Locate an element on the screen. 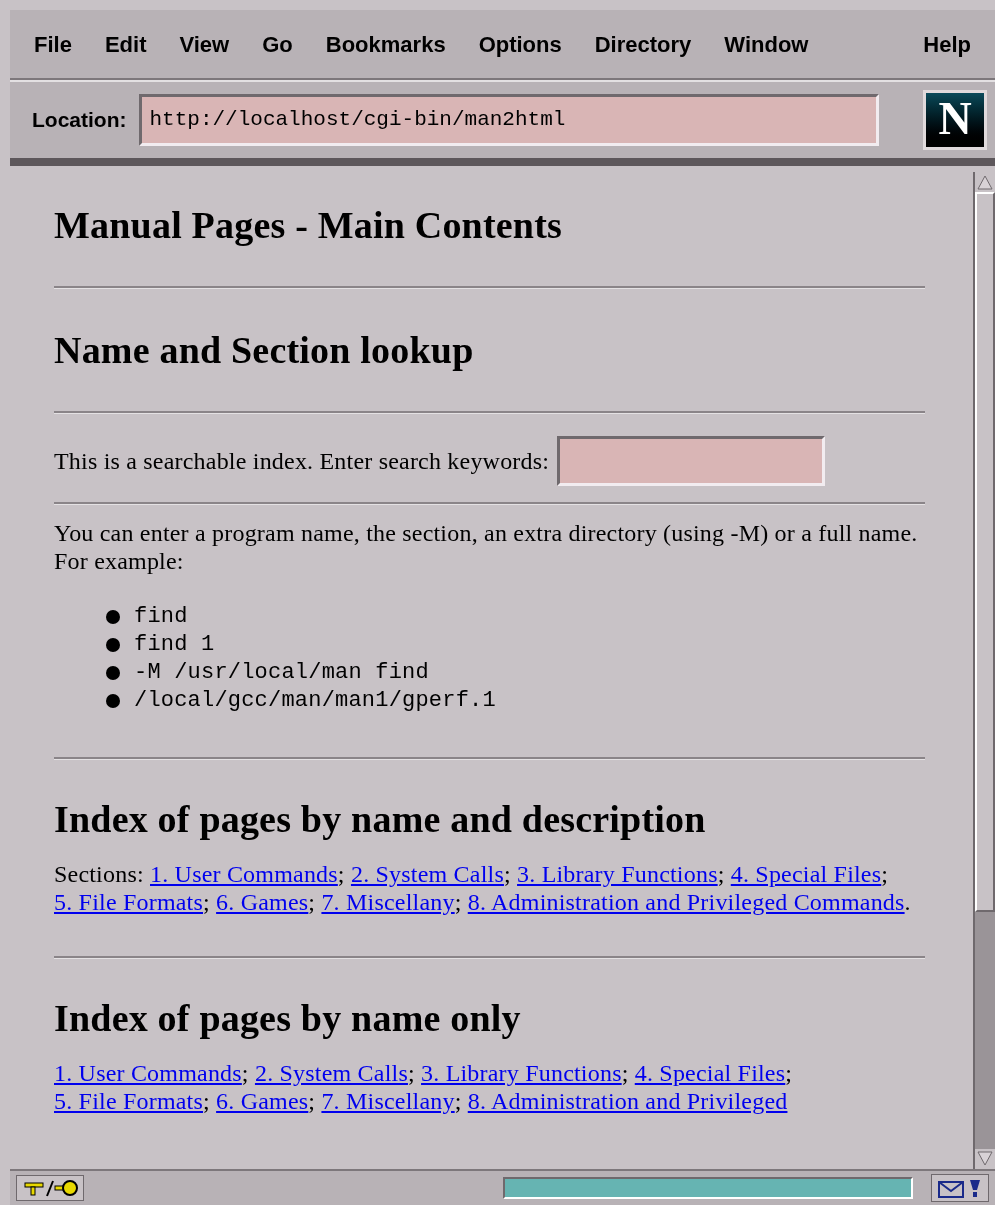 This screenshot has width=995, height=1205. menu-item: View is located at coordinates (204, 44).